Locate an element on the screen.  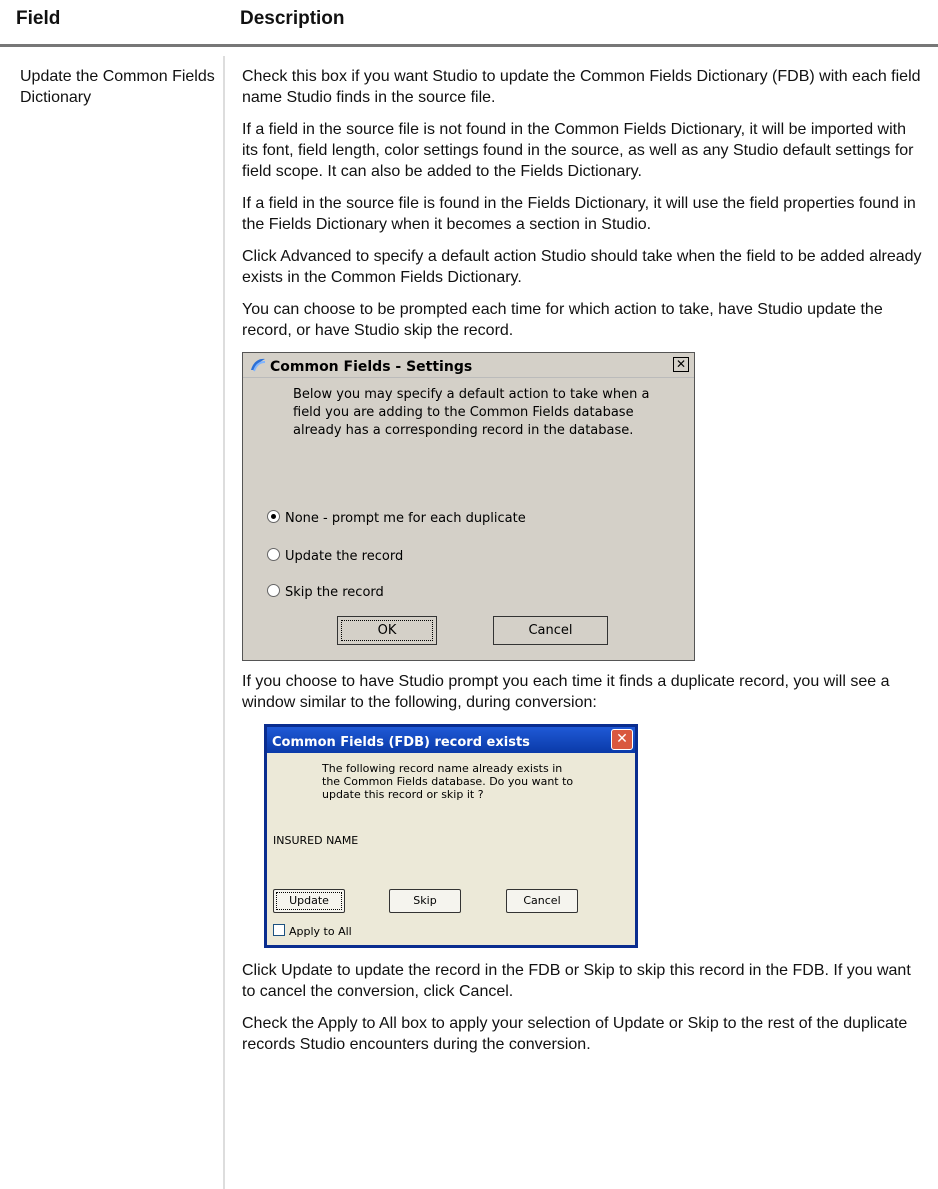
dialog-title-bar: Common Fields (FDB) record exists ✕ is located at coordinates (451, 740).